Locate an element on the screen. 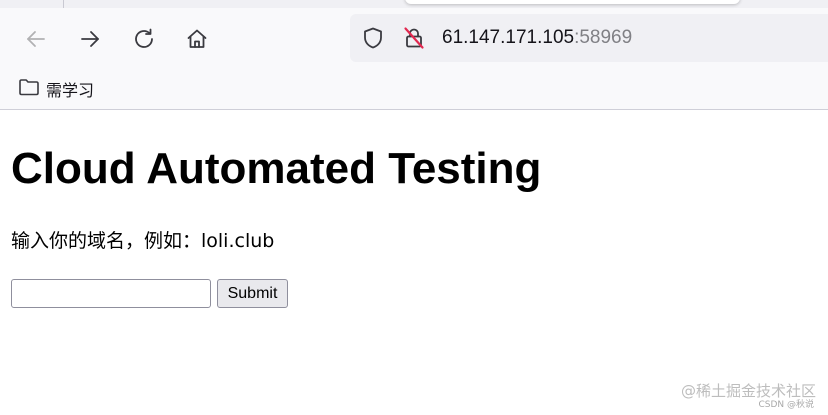 The height and width of the screenshot is (415, 828). forward-button is located at coordinates (90, 39).